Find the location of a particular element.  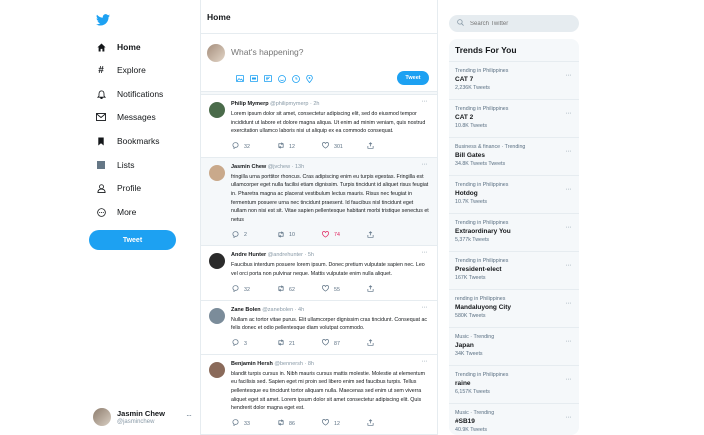

account-switcher: Jasmin Chew @jasminchew ··· is located at coordinates (143, 417).